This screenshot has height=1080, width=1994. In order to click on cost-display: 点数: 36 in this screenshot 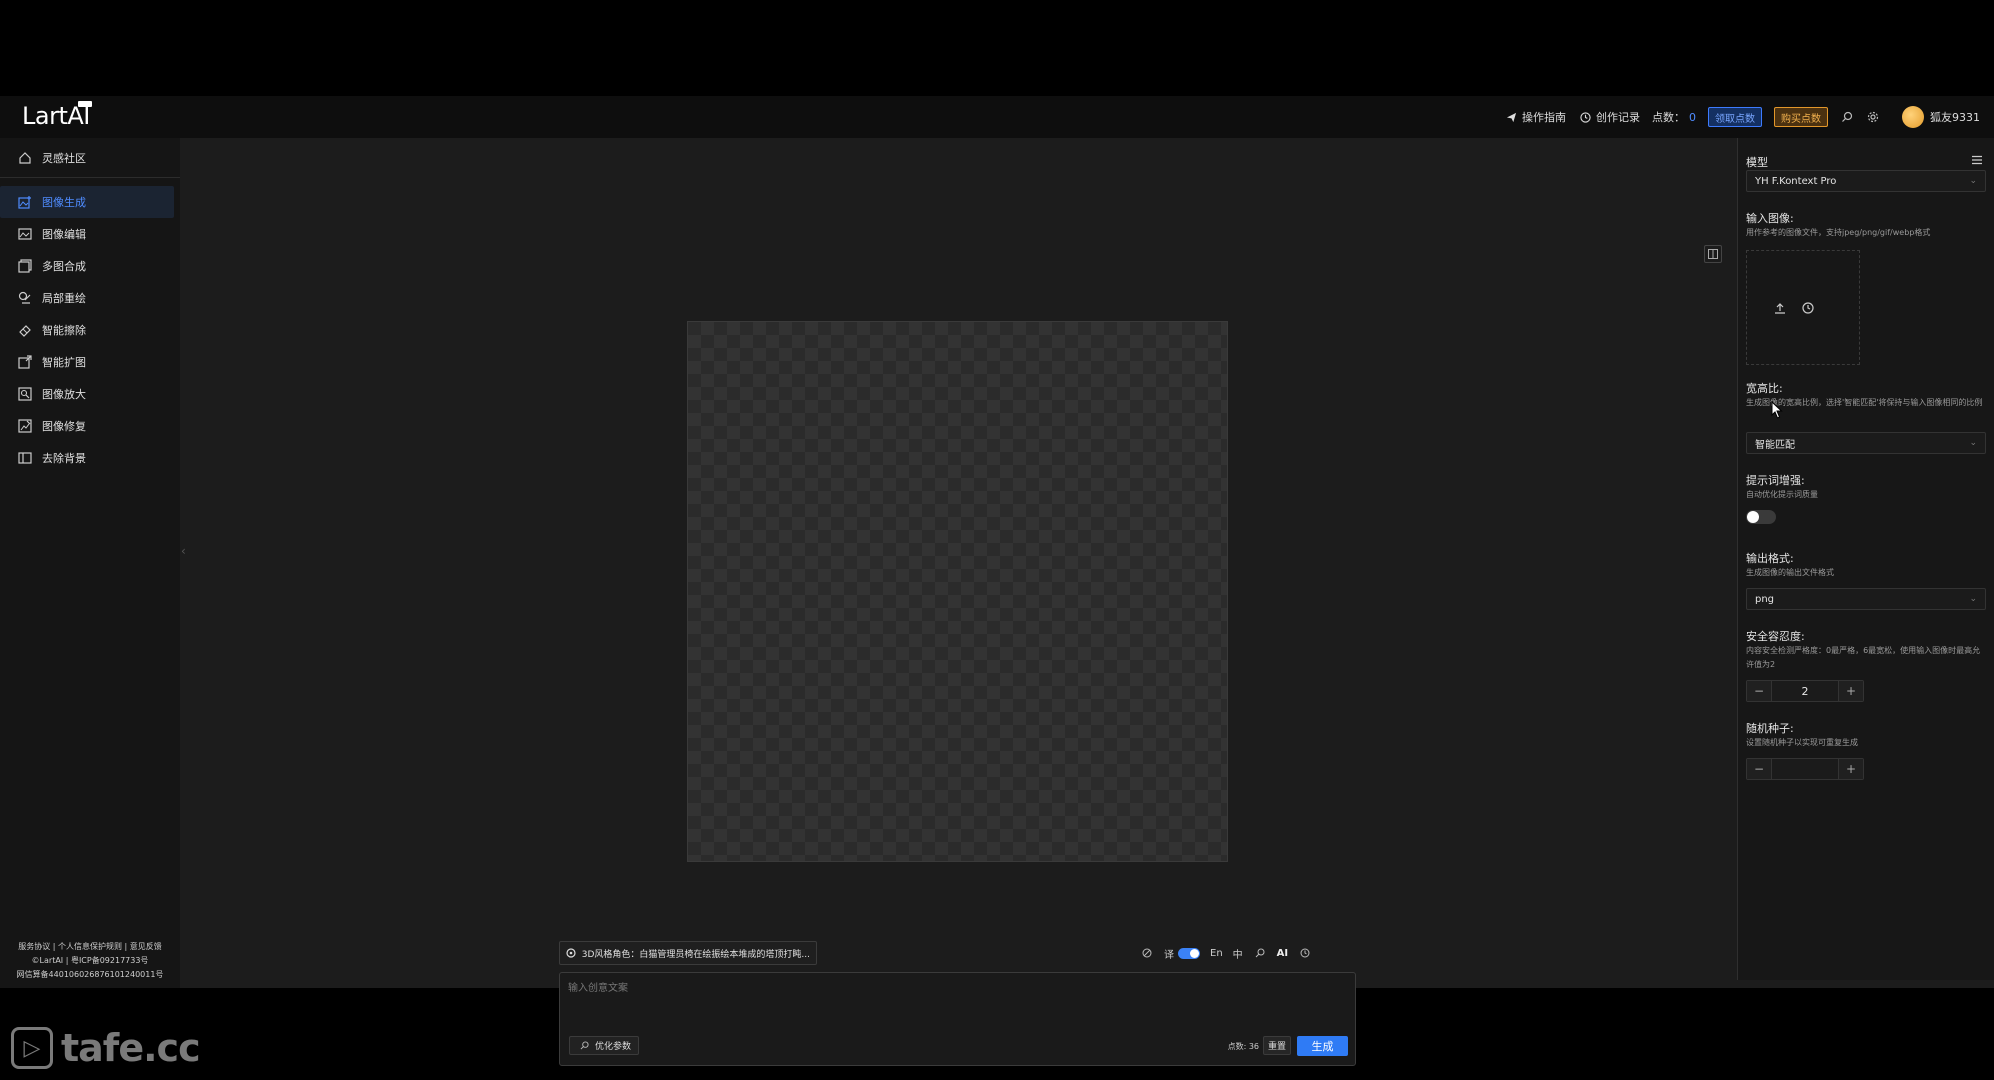, I will do `click(1243, 1046)`.